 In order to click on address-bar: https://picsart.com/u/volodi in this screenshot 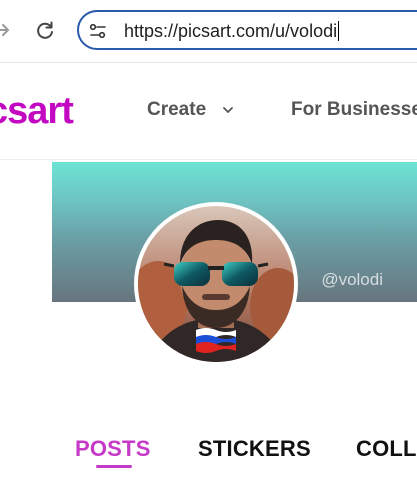, I will do `click(247, 30)`.